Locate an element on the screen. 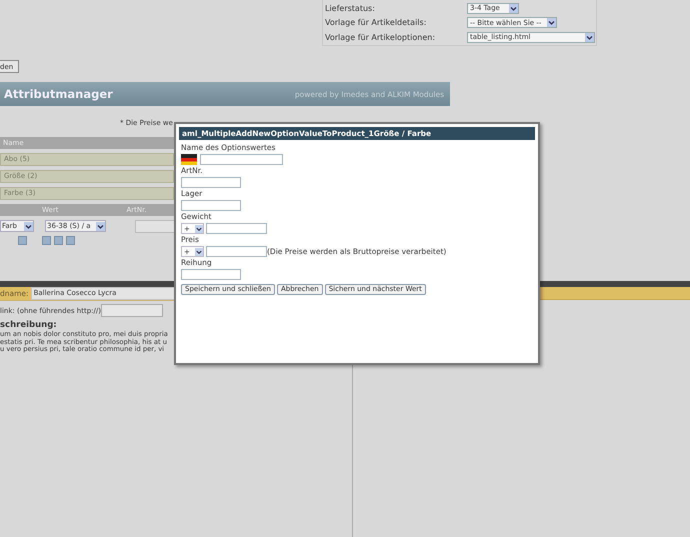 This screenshot has width=690, height=537. setting-label: Vorlage für Artikeldetails: is located at coordinates (376, 23).